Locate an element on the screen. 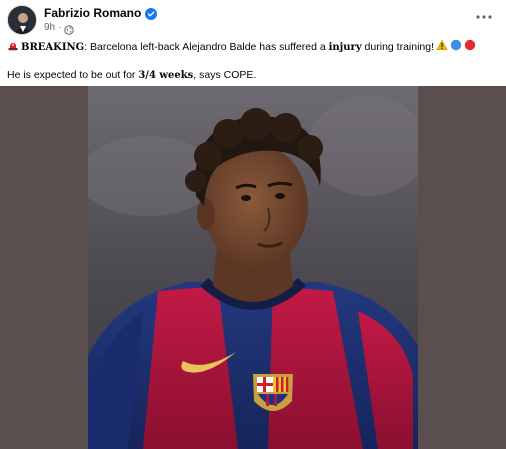 Image resolution: width=506 pixels, height=449 pixels. verified-badge-icon is located at coordinates (151, 13).